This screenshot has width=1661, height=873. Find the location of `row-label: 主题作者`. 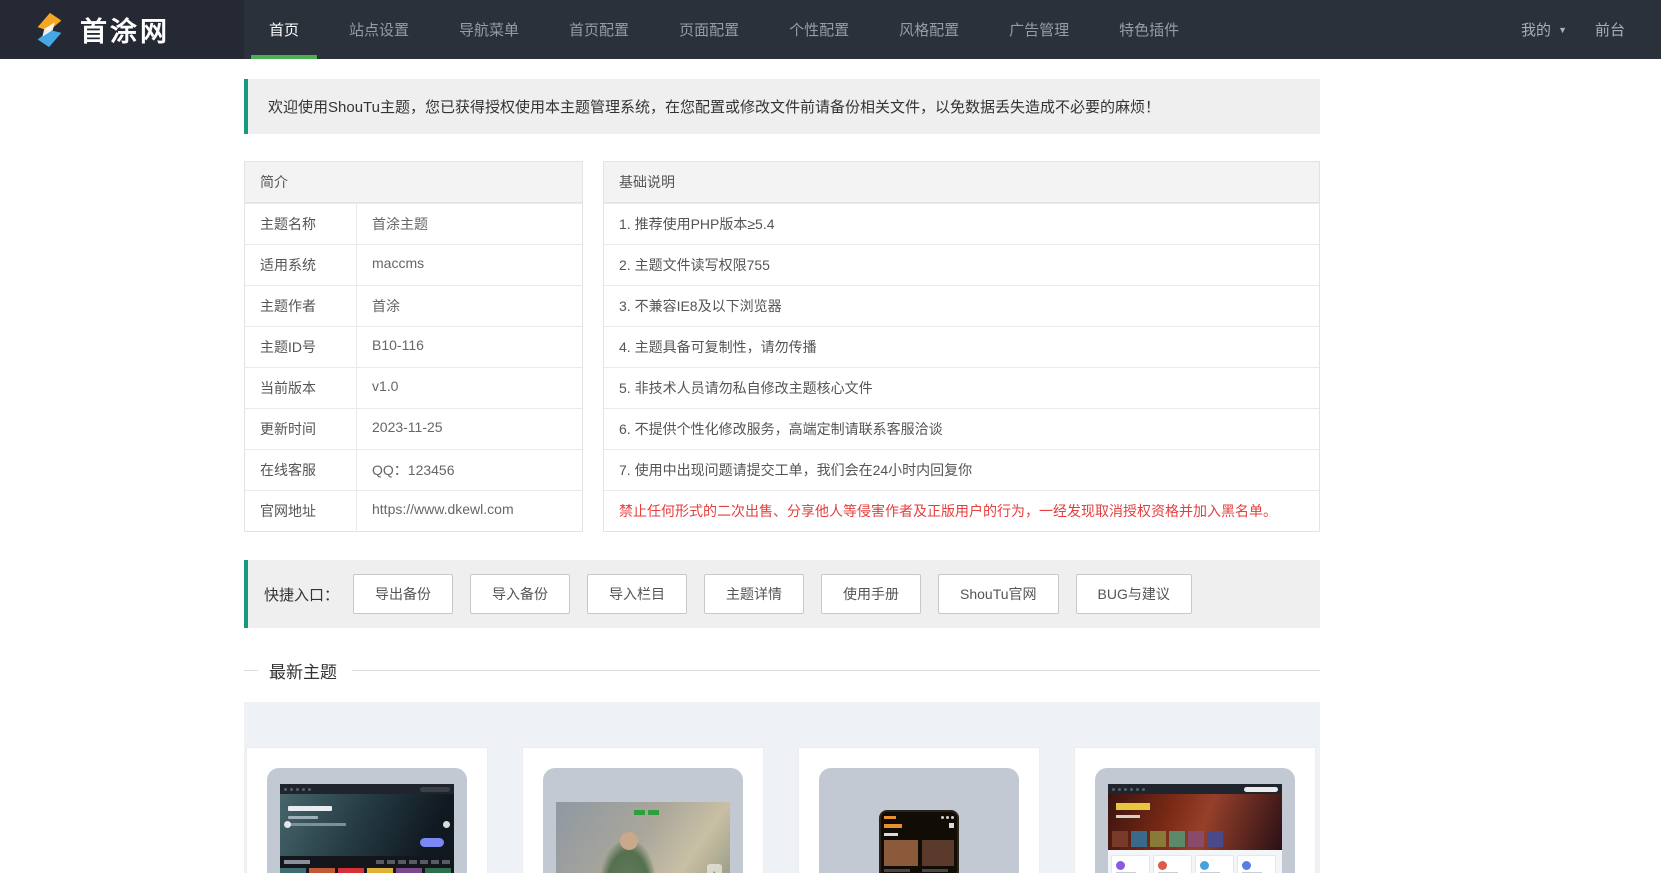

row-label: 主题作者 is located at coordinates (301, 306).